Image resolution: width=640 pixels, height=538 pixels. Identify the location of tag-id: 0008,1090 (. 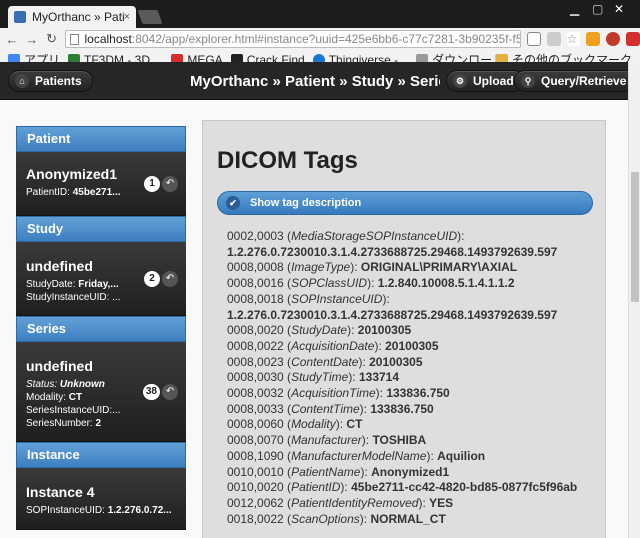
(259, 455).